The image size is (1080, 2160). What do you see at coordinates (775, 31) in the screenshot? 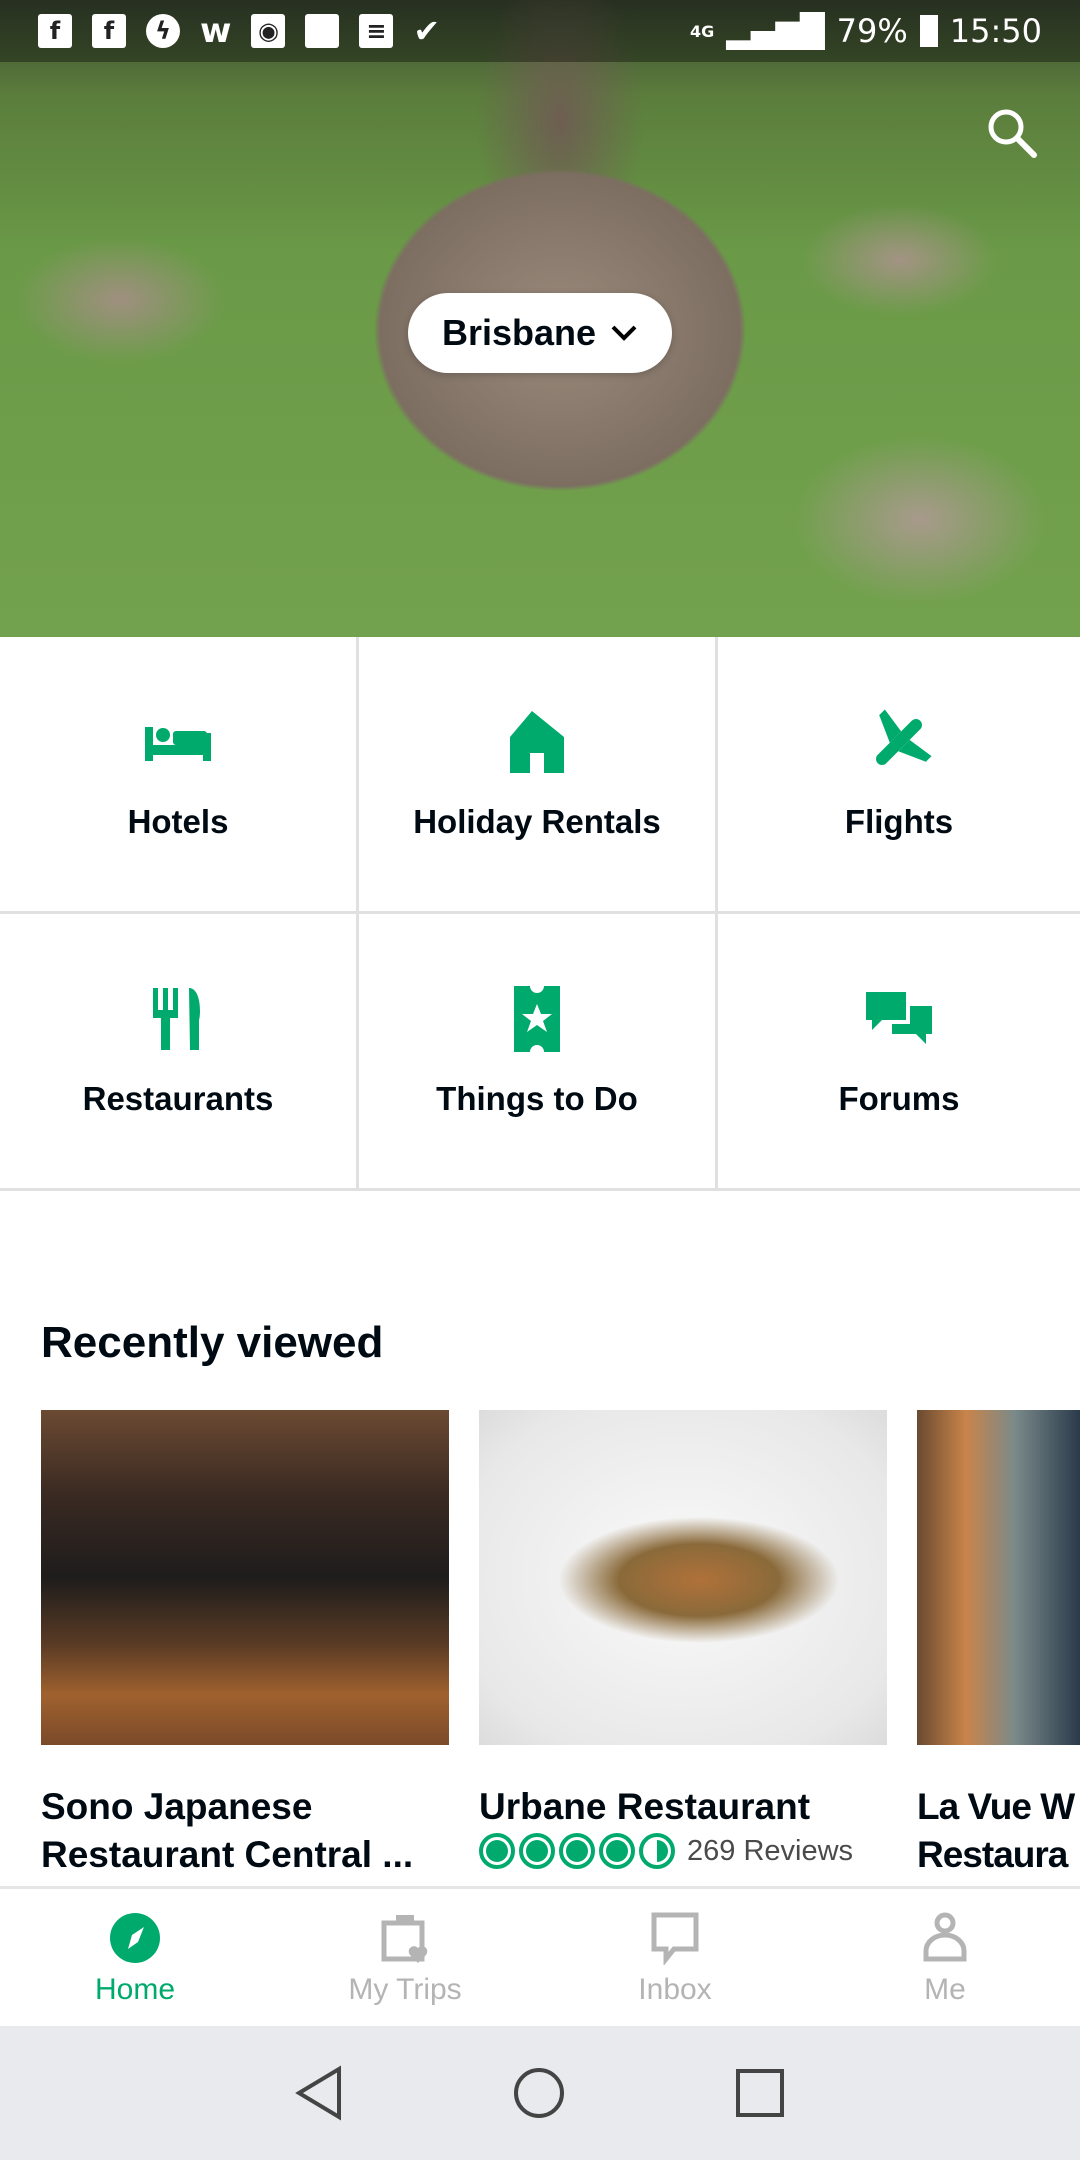
I see `signal-icon: ▂▄▆█` at bounding box center [775, 31].